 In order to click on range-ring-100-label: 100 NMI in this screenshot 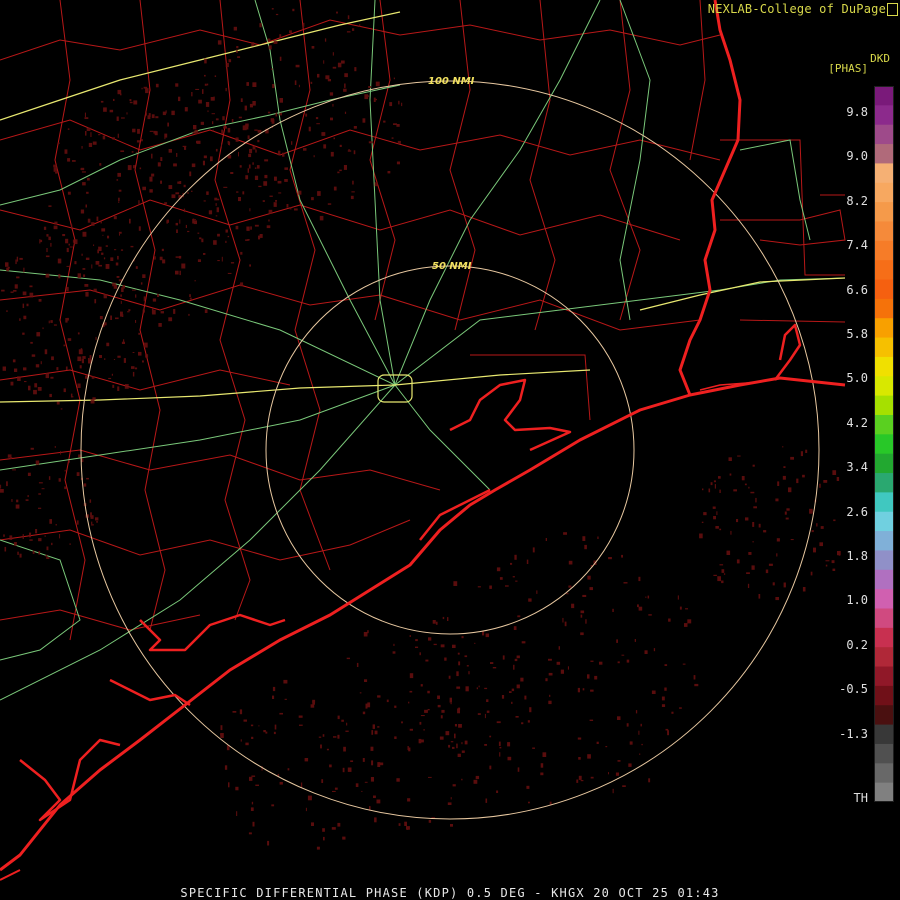, I will do `click(451, 81)`.